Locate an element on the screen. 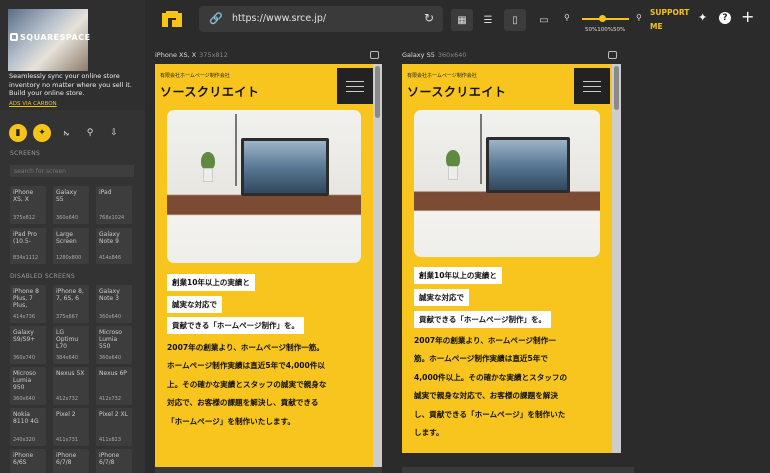 This screenshot has height=473, width=770. no-cursor-icon: ⦮ is located at coordinates (66, 133).